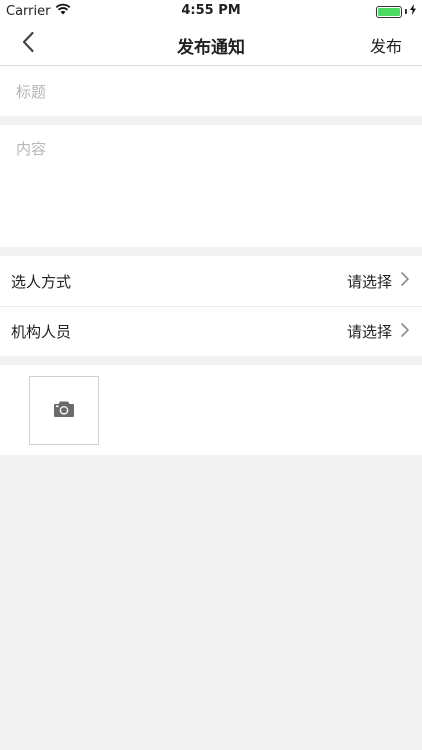 This screenshot has width=422, height=750. I want to click on battery-level, so click(389, 11).